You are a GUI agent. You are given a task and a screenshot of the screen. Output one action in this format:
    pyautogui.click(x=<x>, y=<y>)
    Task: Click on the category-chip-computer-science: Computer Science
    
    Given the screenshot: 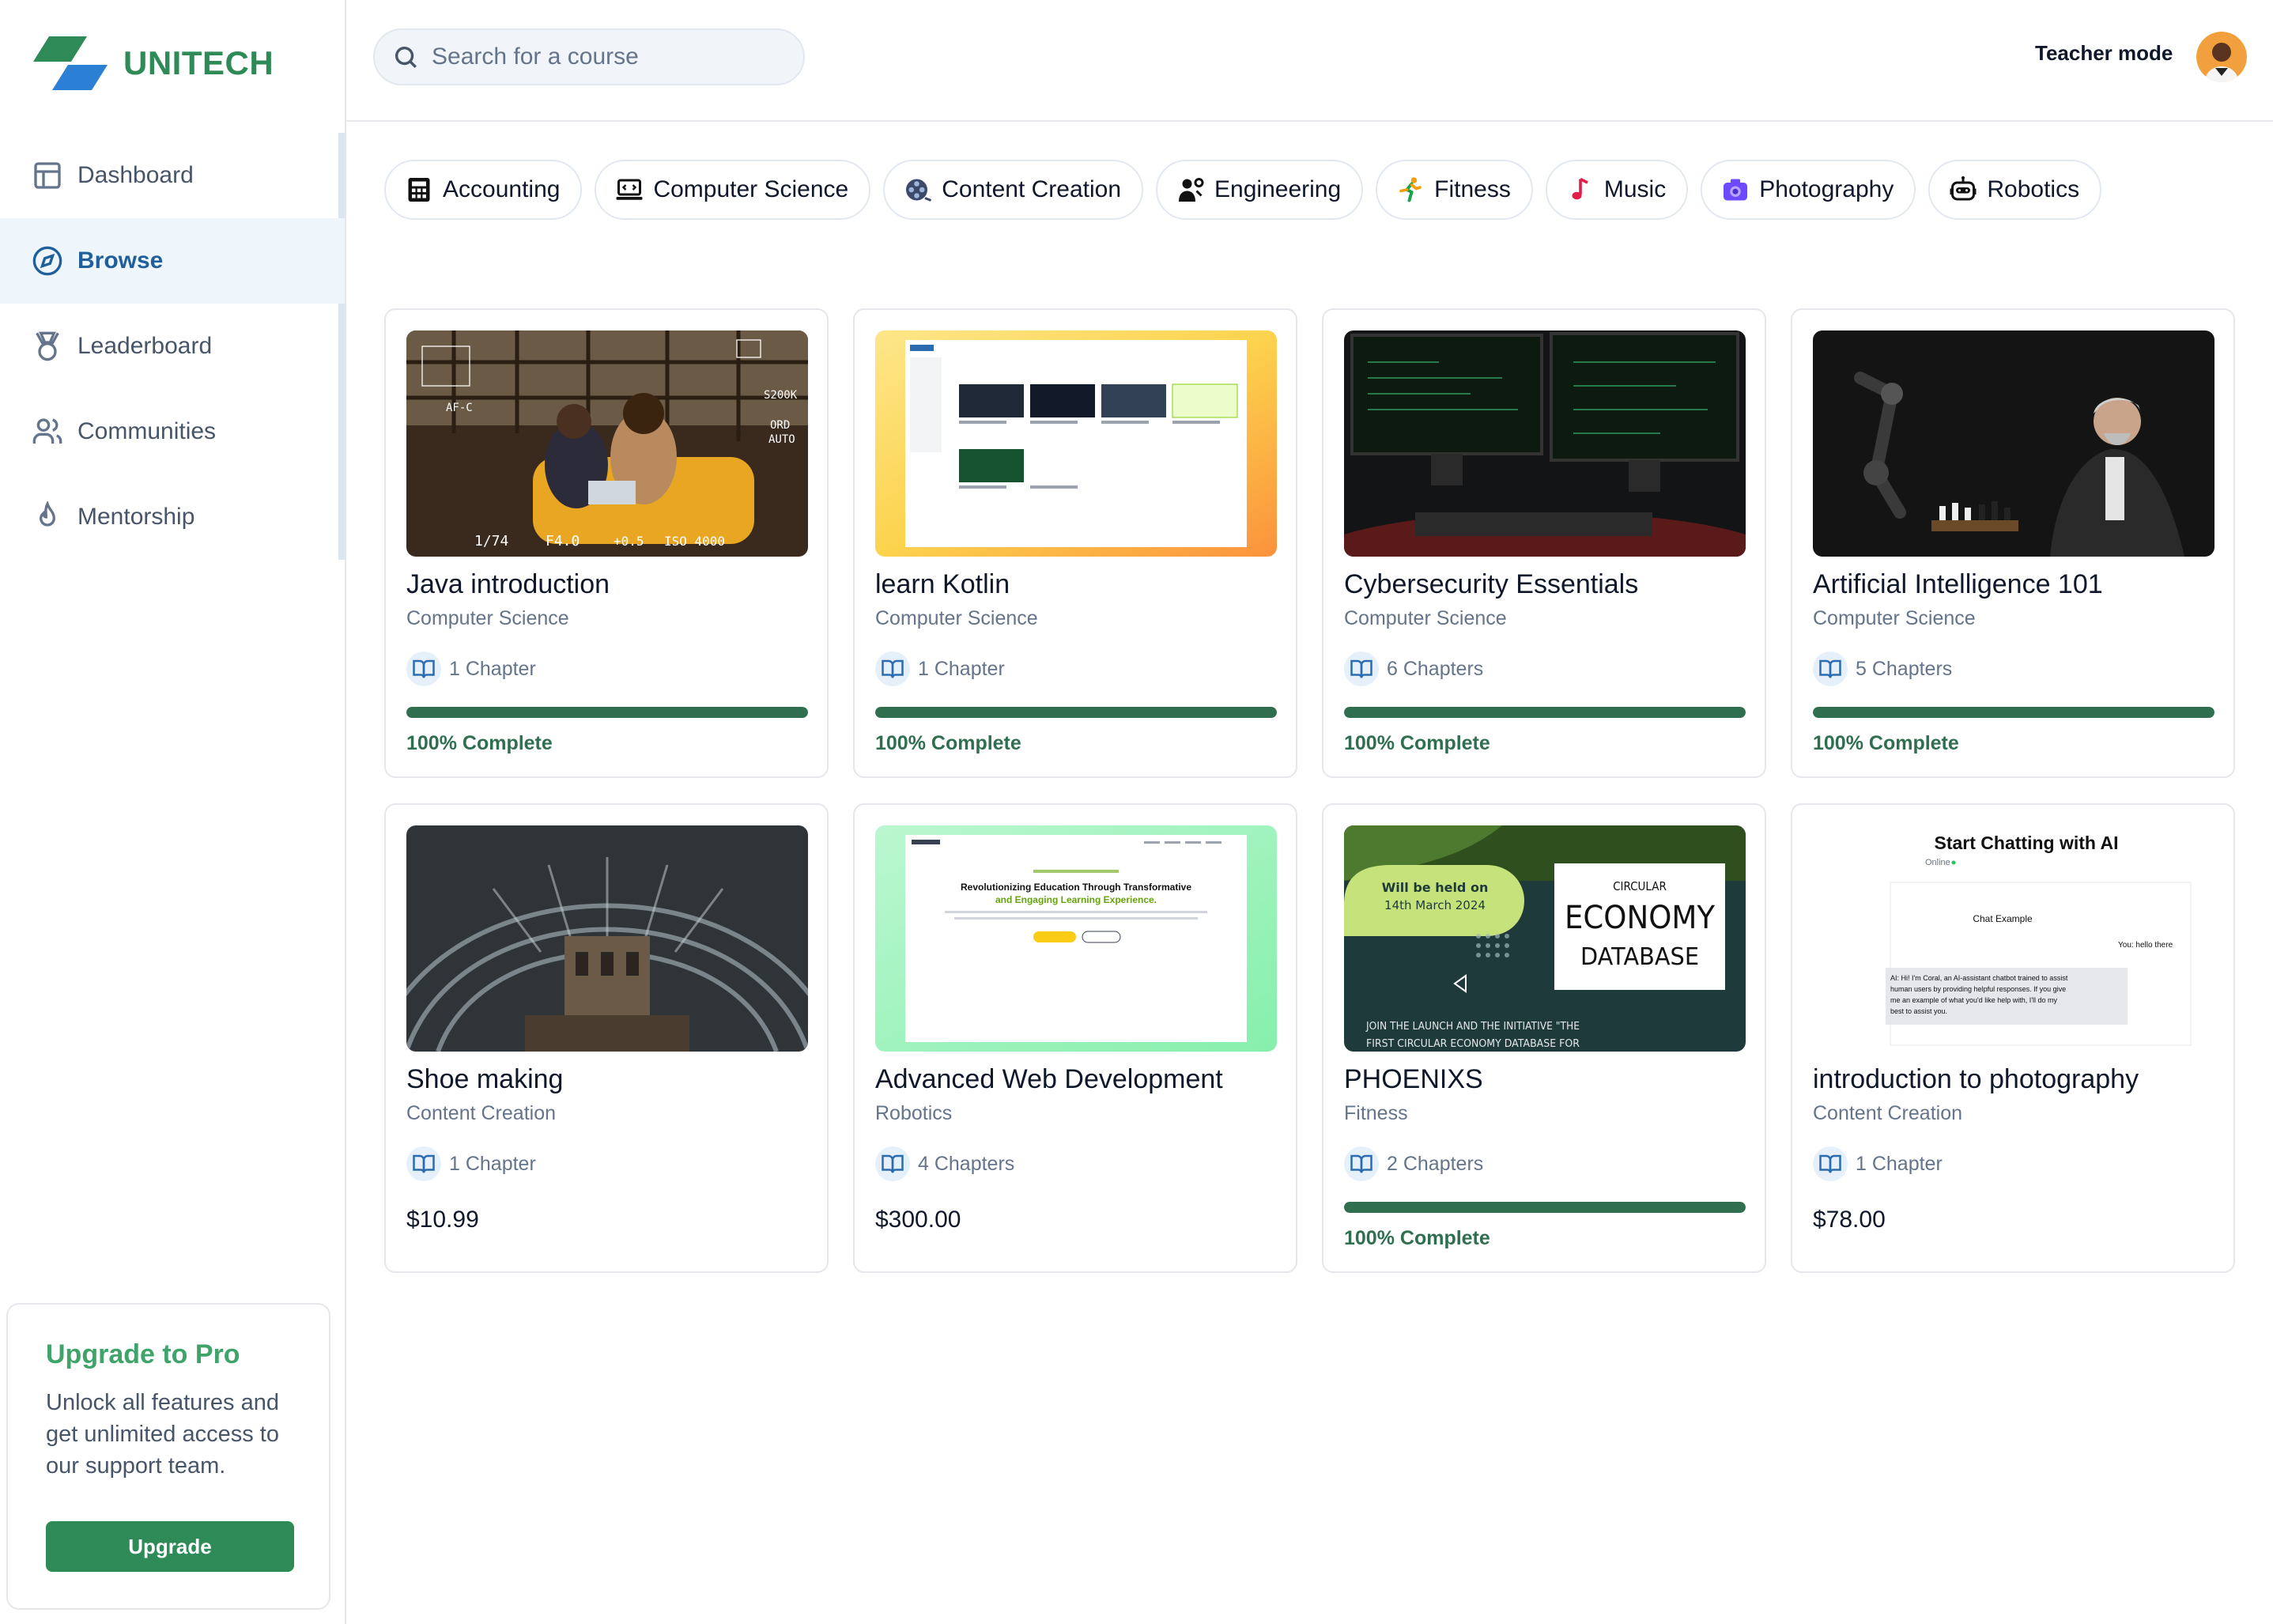 What is the action you would take?
    pyautogui.click(x=733, y=190)
    